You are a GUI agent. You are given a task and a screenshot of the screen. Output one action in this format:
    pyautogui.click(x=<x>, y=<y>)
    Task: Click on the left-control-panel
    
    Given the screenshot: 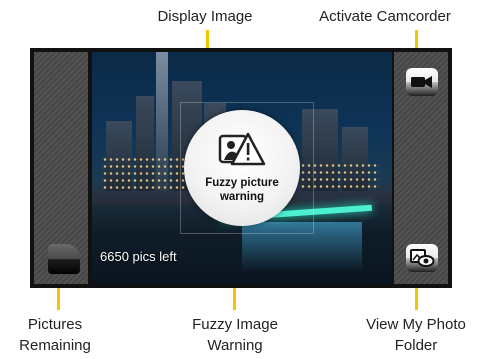 What is the action you would take?
    pyautogui.click(x=61, y=168)
    